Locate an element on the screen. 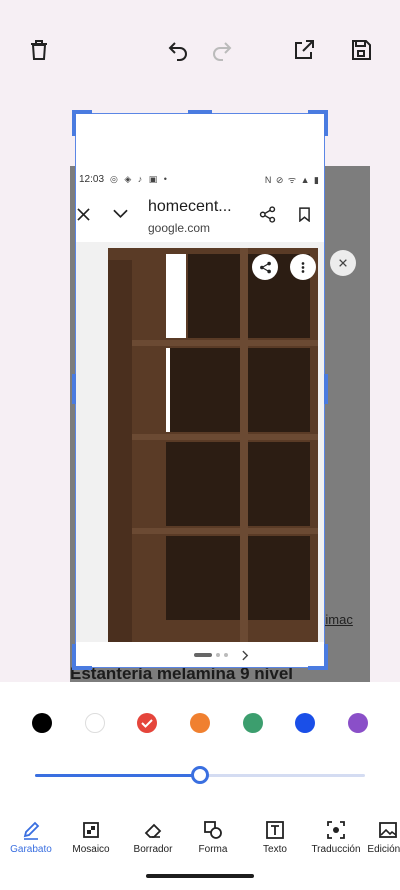  close-icon is located at coordinates (83, 214).